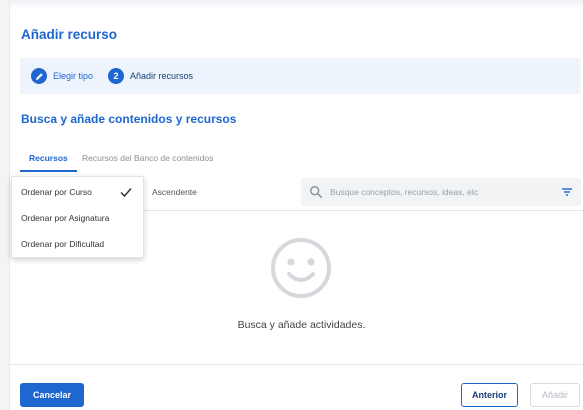 The height and width of the screenshot is (410, 583). I want to click on add-button: Añadir, so click(555, 395).